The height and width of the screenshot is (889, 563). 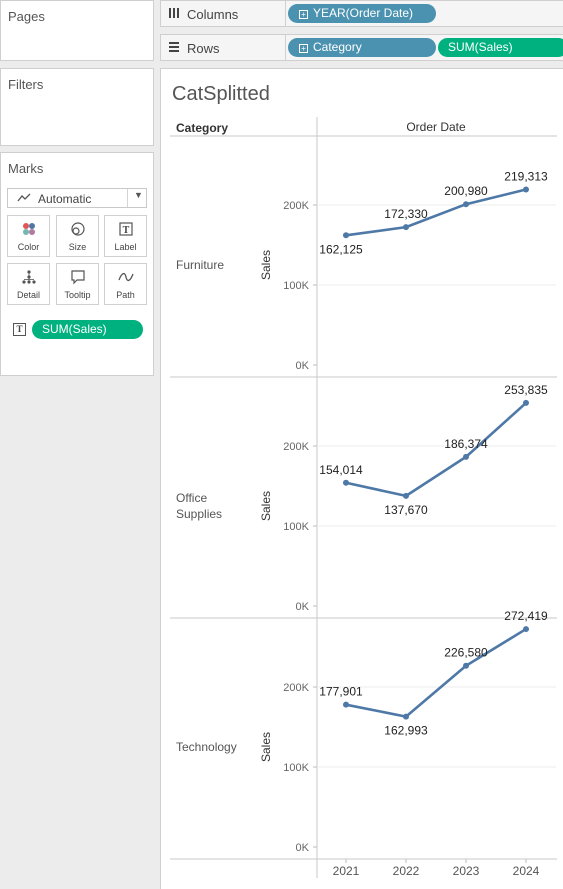 I want to click on data-label: 172,330, so click(x=406, y=214).